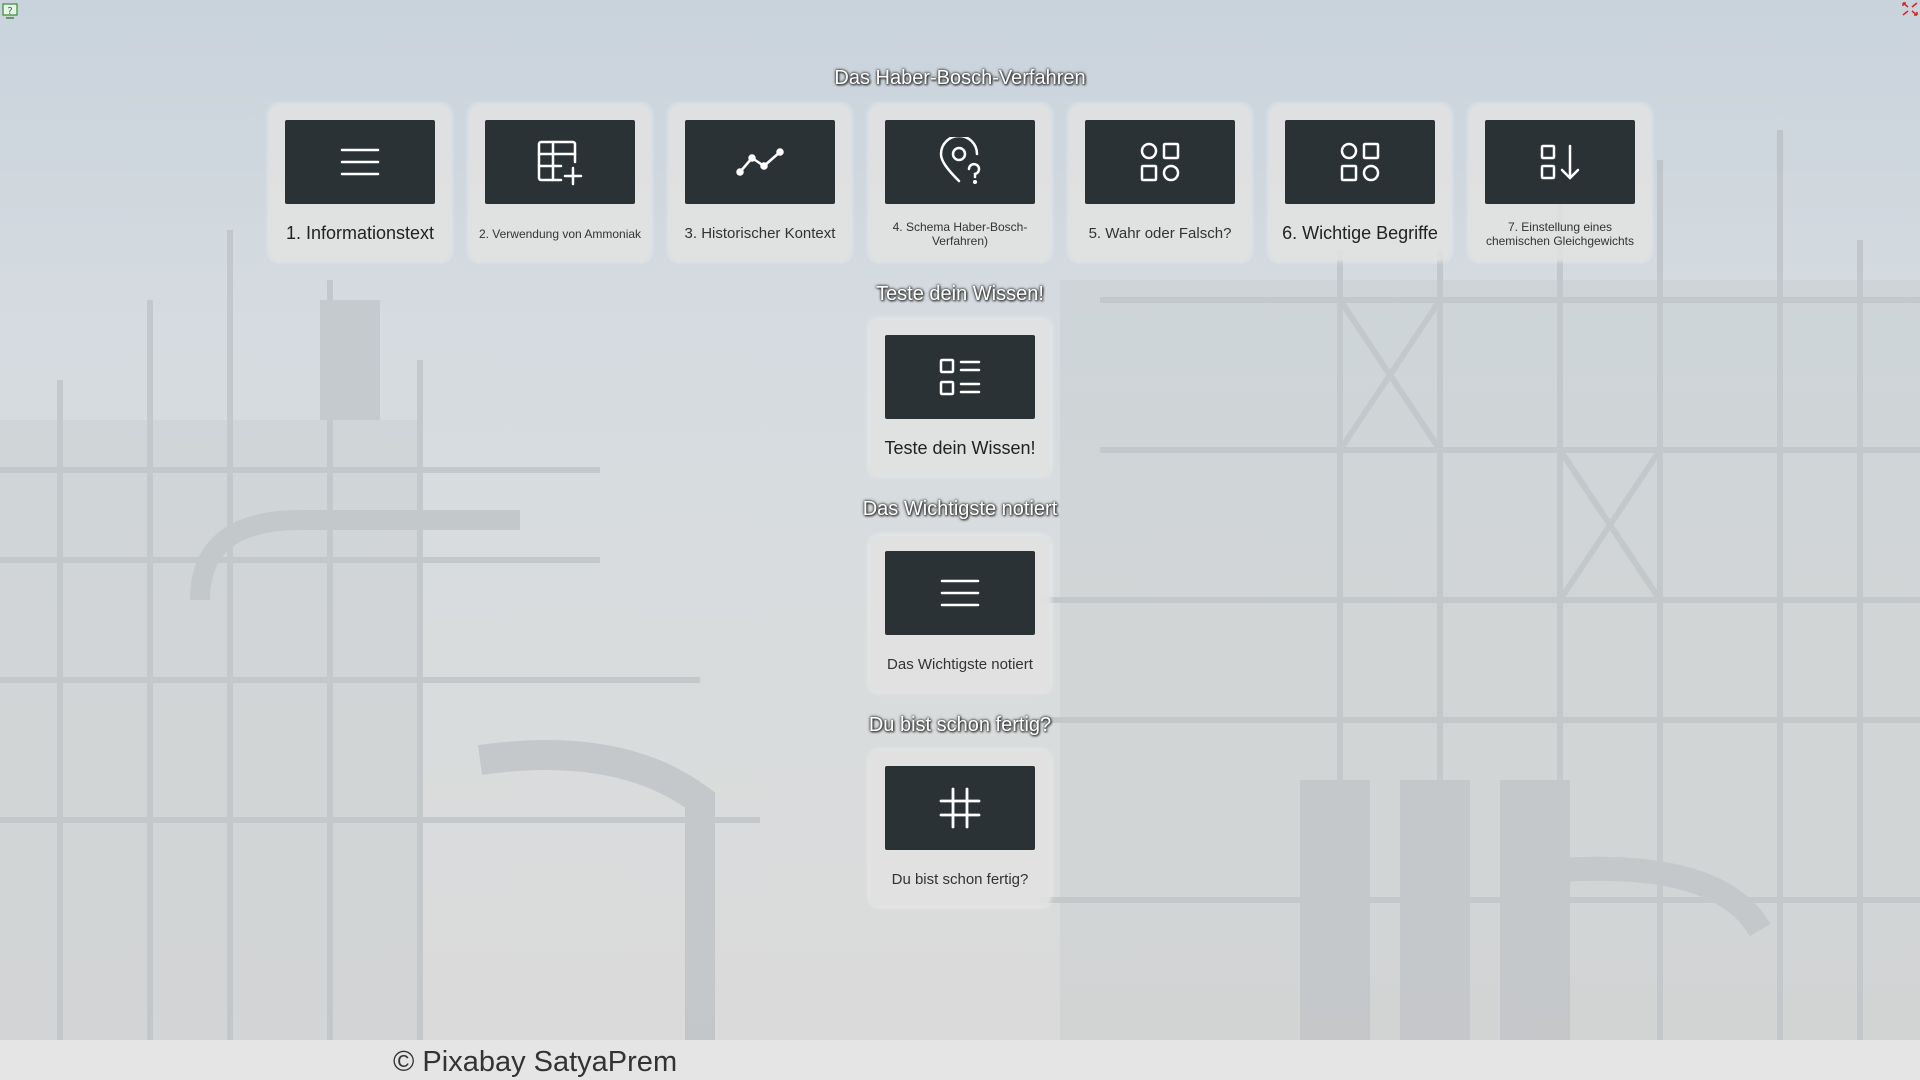 The image size is (1920, 1080). What do you see at coordinates (1360, 233) in the screenshot?
I see `module-label: 6. Wichtige Begriffe` at bounding box center [1360, 233].